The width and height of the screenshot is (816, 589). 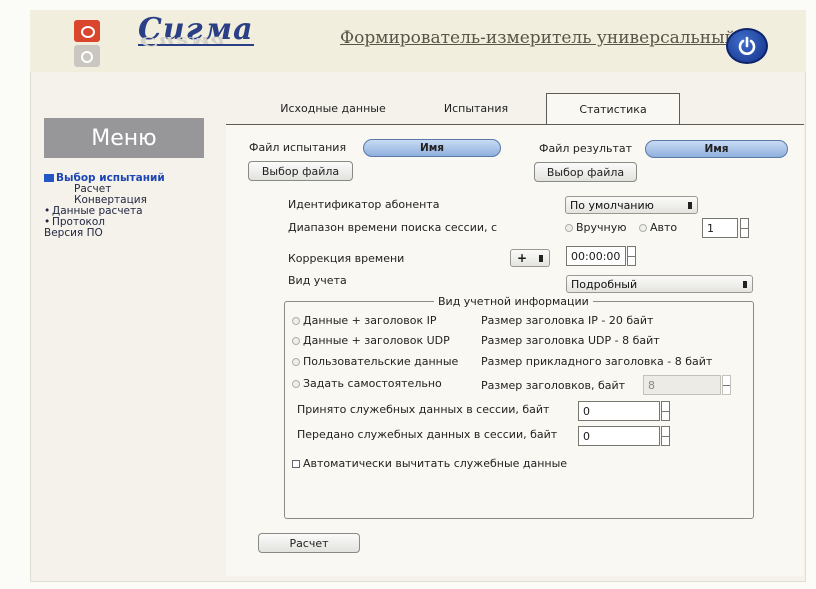 What do you see at coordinates (596, 256) in the screenshot?
I see `time-correction-input: 00:00:00` at bounding box center [596, 256].